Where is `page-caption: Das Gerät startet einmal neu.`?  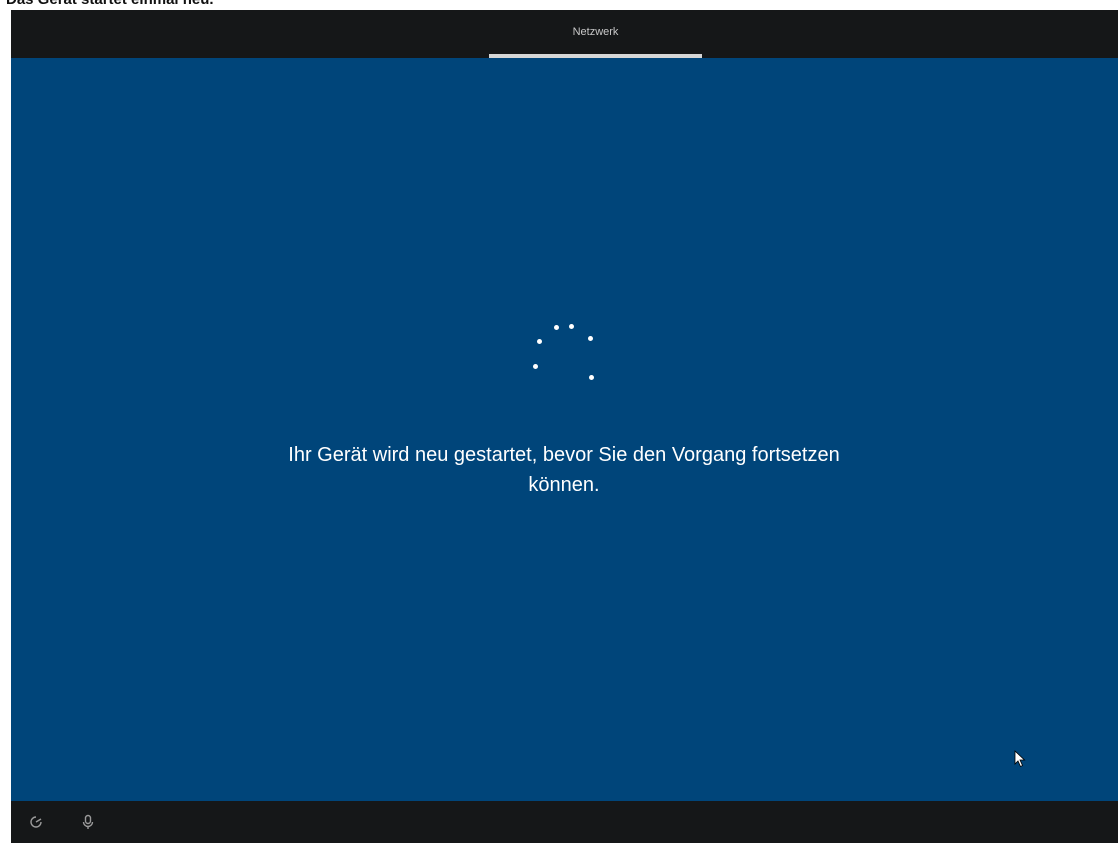
page-caption: Das Gerät startet einmal neu. is located at coordinates (110, 4).